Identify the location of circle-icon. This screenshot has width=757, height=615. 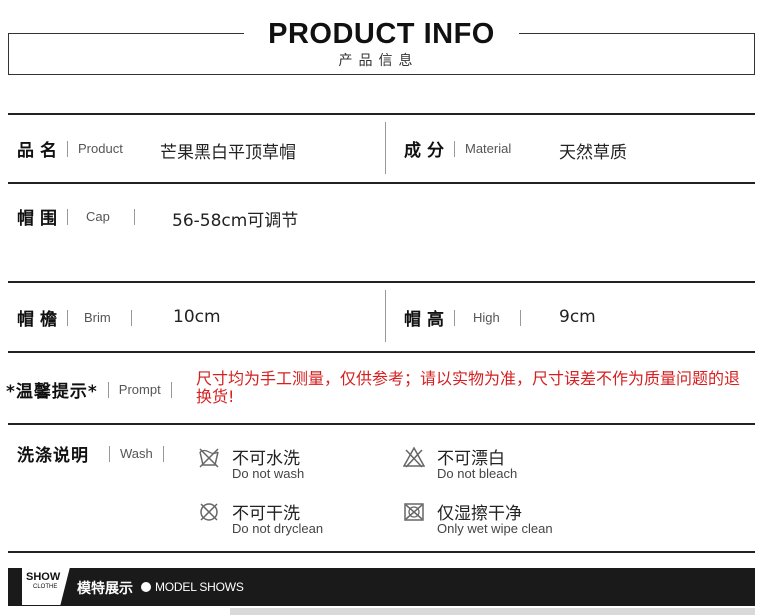
(146, 587).